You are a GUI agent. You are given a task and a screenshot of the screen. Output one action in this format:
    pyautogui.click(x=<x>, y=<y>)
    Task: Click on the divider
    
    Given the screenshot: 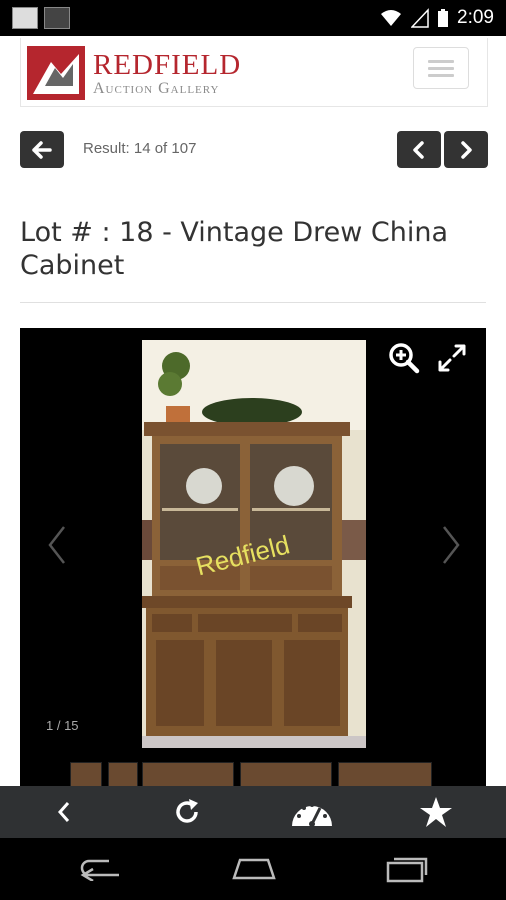 What is the action you would take?
    pyautogui.click(x=253, y=302)
    